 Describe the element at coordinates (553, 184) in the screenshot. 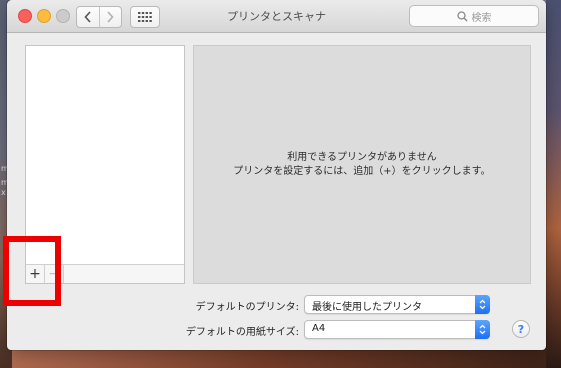

I see `desktop-background-right` at that location.